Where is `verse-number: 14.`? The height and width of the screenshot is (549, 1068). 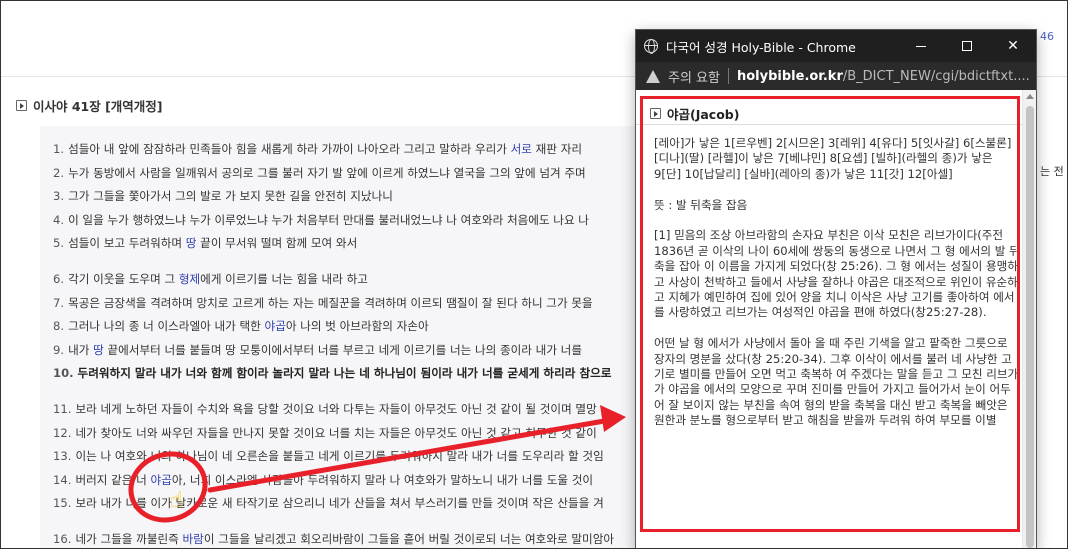 verse-number: 14. is located at coordinates (62, 479).